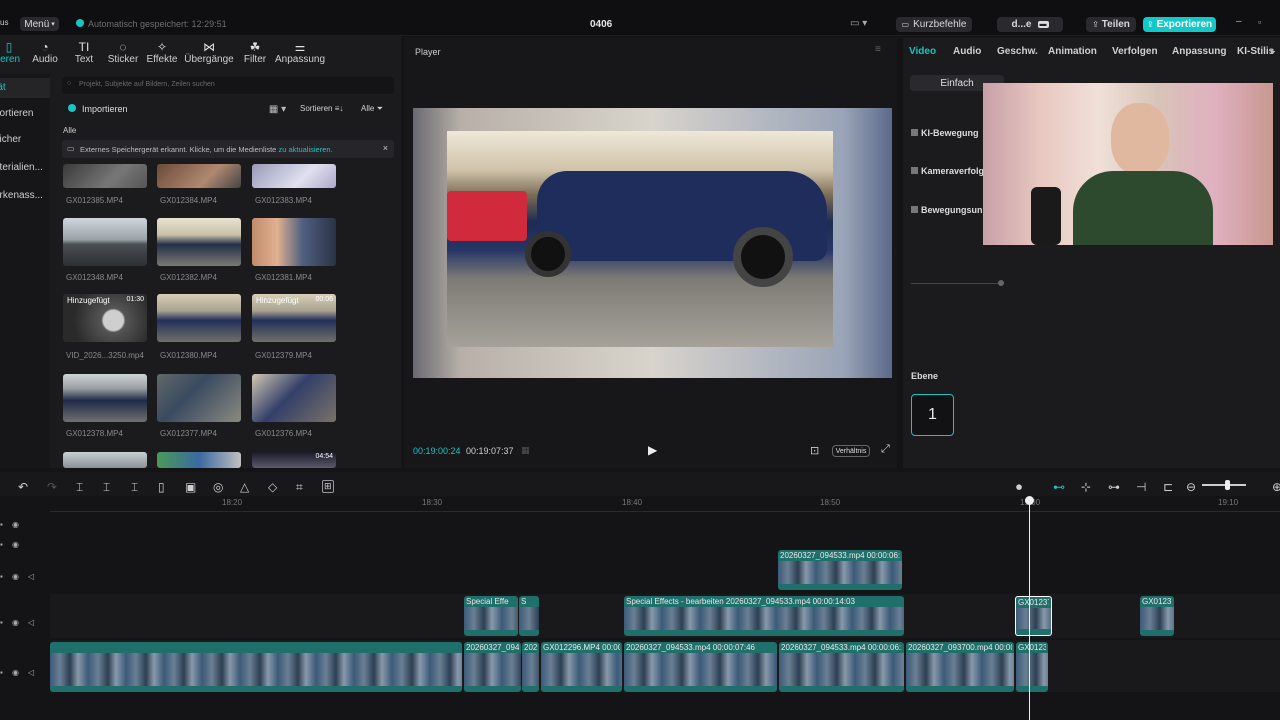  I want to click on playhead-line, so click(1029, 609).